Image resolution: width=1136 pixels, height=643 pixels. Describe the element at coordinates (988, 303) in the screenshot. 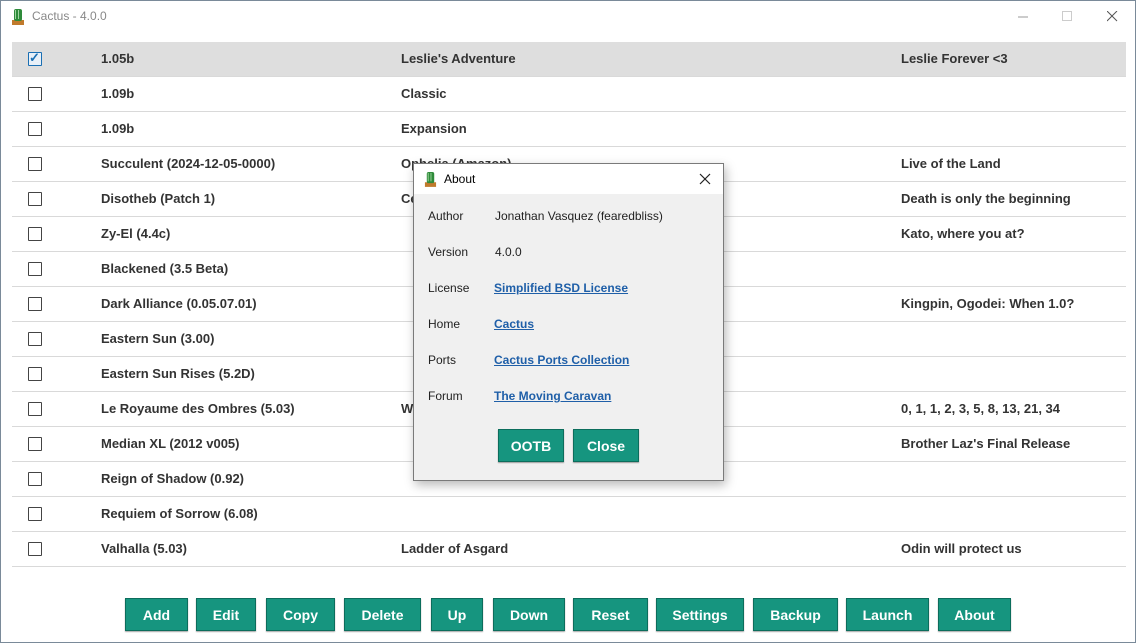

I see `notes-cell: Kingpin, Ogodei: When 1.0?` at that location.